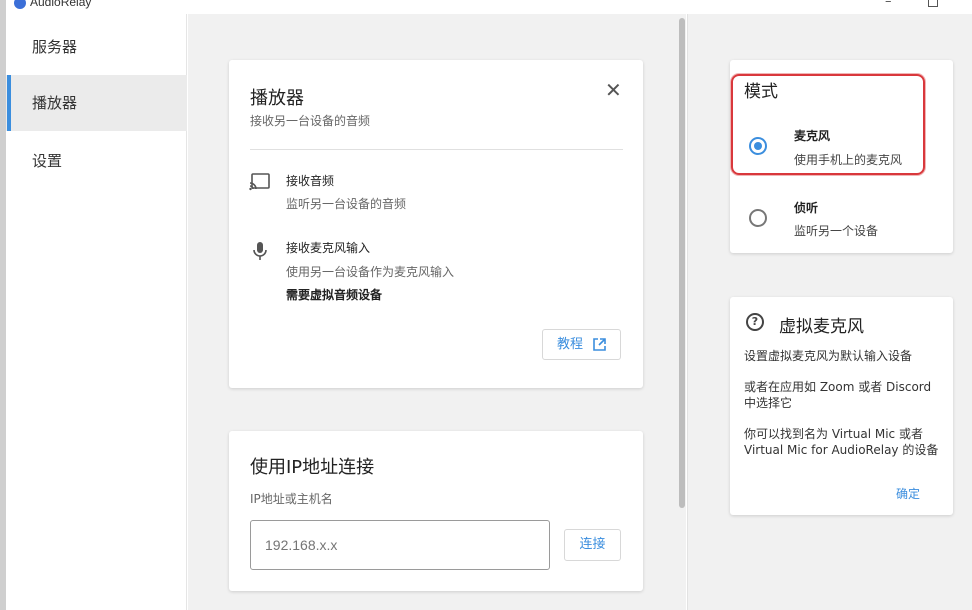 This screenshot has height=610, width=972. I want to click on title-bar: AudioRelay –, so click(486, 7).